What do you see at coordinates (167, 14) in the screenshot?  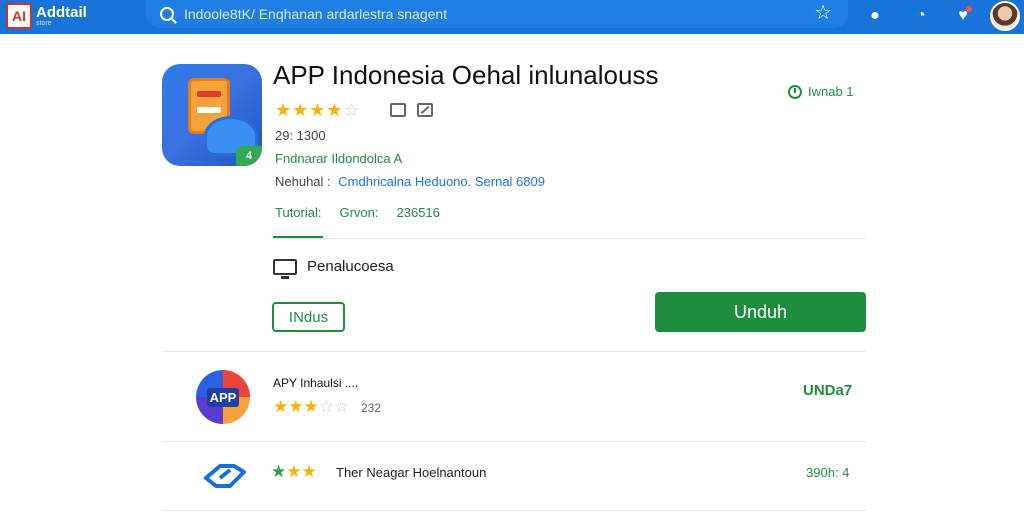 I see `search-icon` at bounding box center [167, 14].